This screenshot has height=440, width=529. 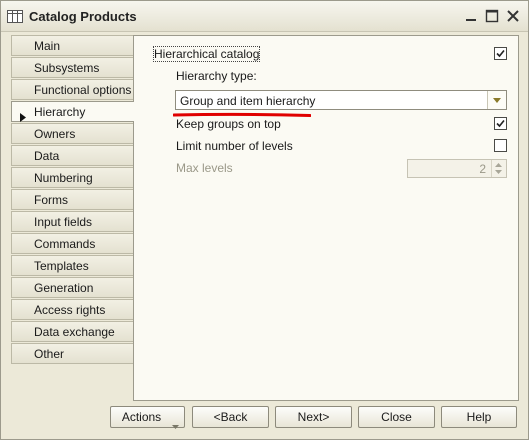 I want to click on hierarchical-catalog-checkbox, so click(x=500, y=53).